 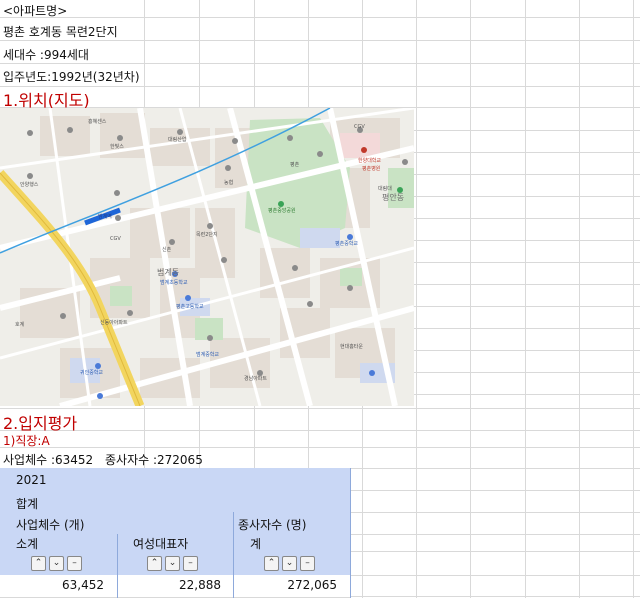 I want to click on map-label: 평촌중학교, so click(x=346, y=243).